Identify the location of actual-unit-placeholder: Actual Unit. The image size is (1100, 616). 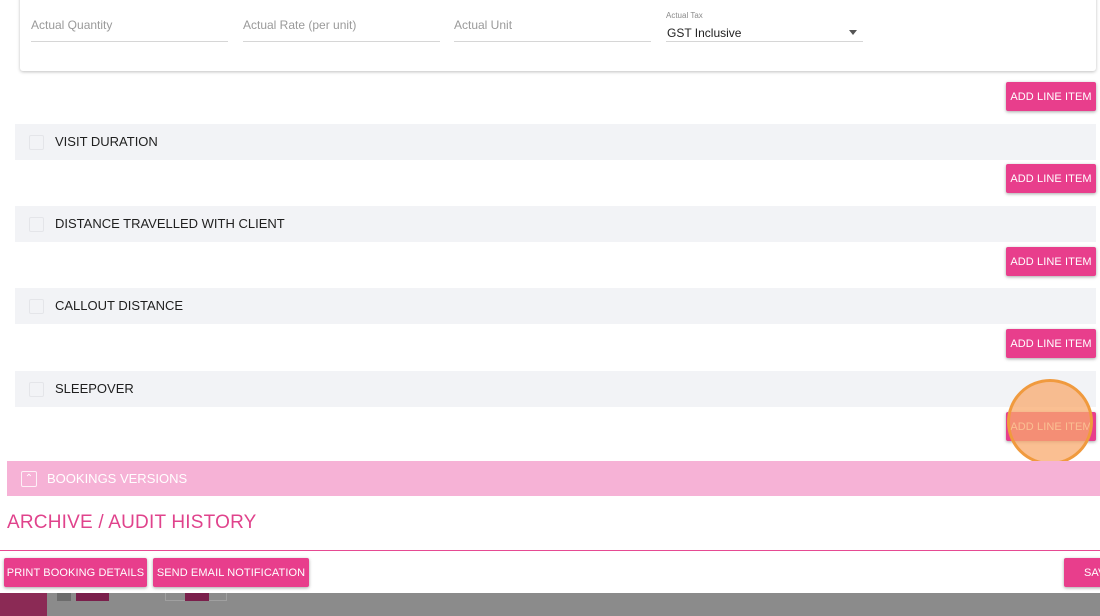
(483, 25).